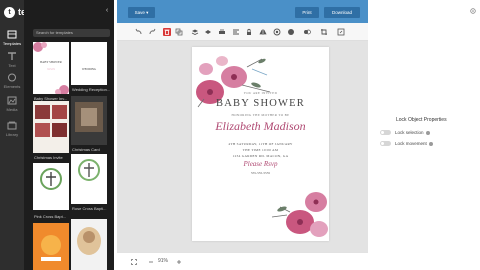  What do you see at coordinates (291, 32) in the screenshot?
I see `opacity-icon` at bounding box center [291, 32].